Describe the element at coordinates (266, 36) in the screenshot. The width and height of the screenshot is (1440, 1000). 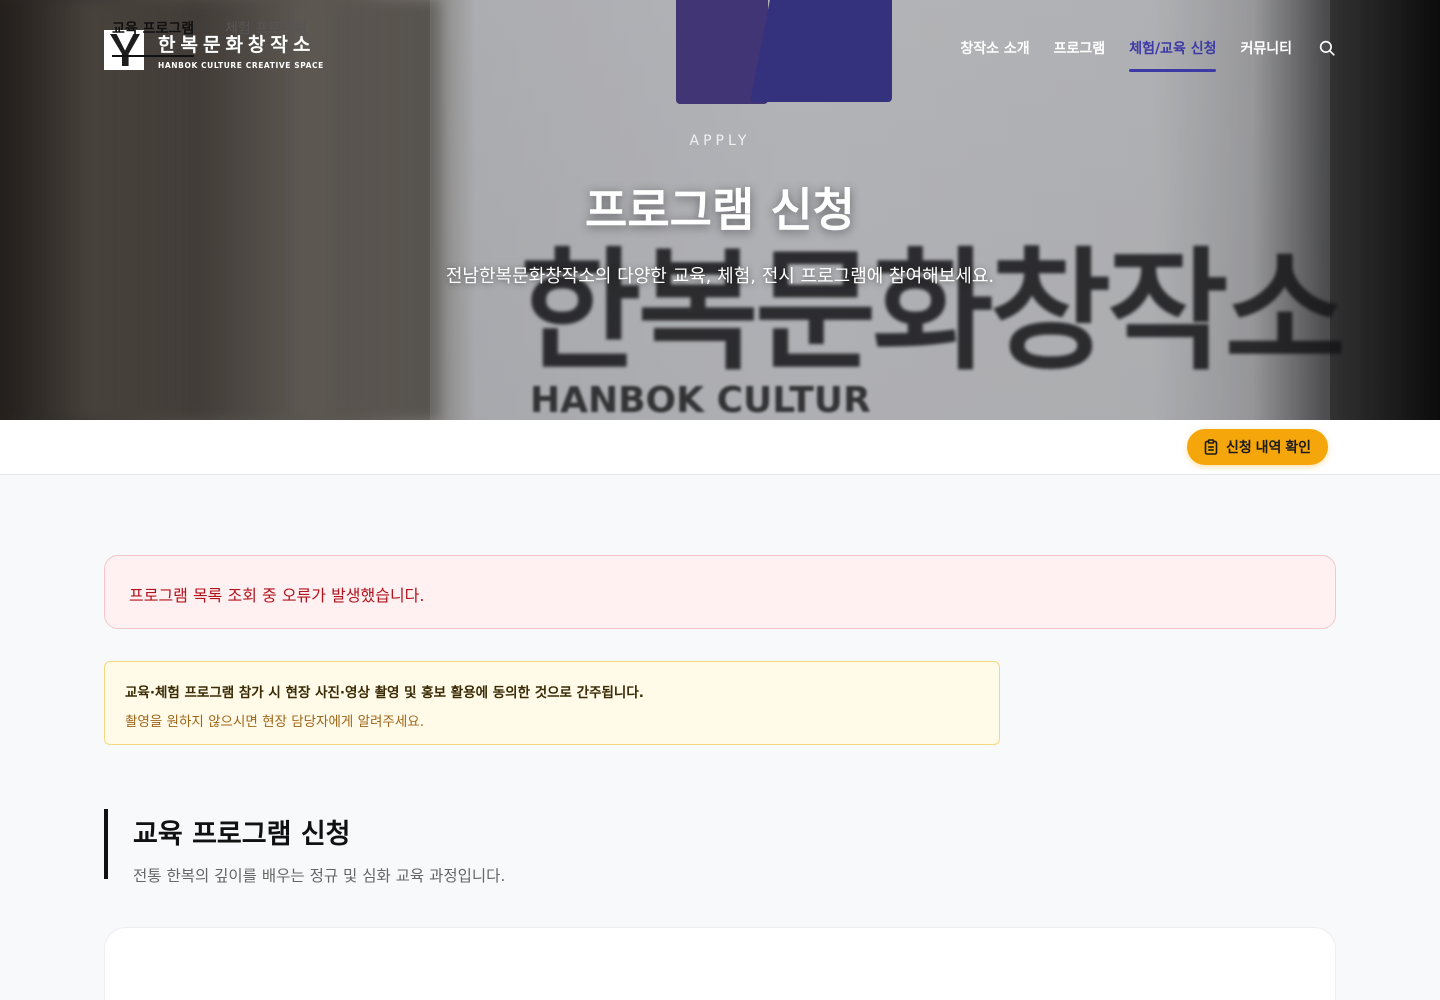
I see `tab-experience: 체험 프로그램` at that location.